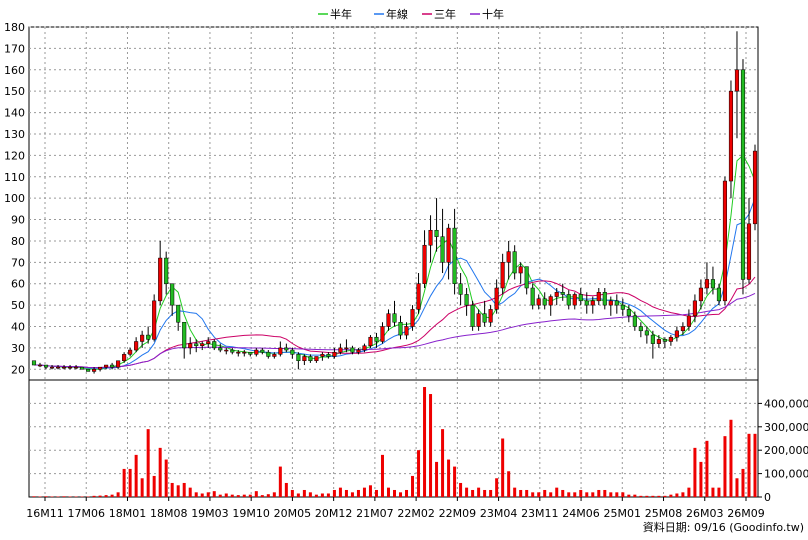  Describe the element at coordinates (14, 70) in the screenshot. I see `price-tick-label: 160` at that location.